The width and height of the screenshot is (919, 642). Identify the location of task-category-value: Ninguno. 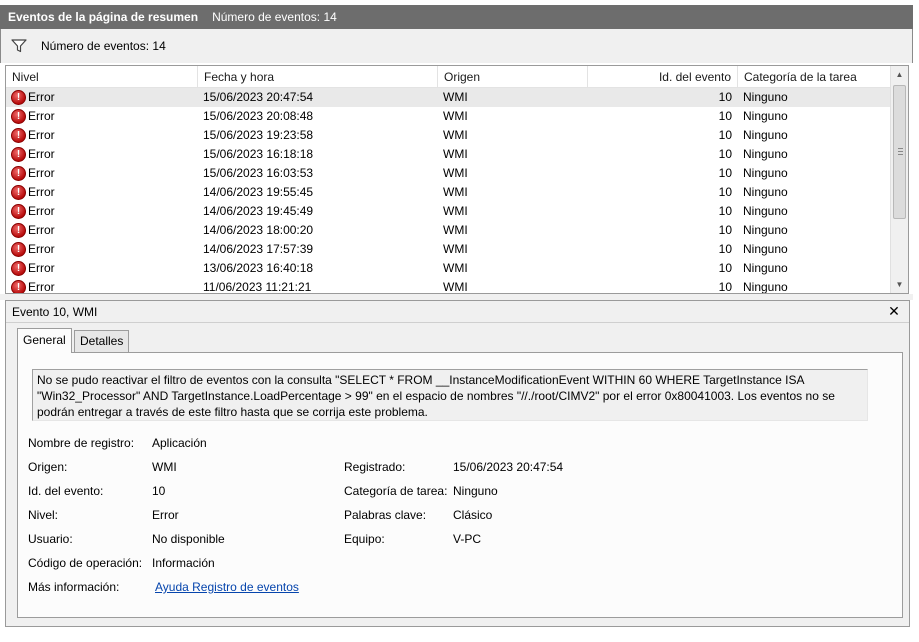
(475, 491).